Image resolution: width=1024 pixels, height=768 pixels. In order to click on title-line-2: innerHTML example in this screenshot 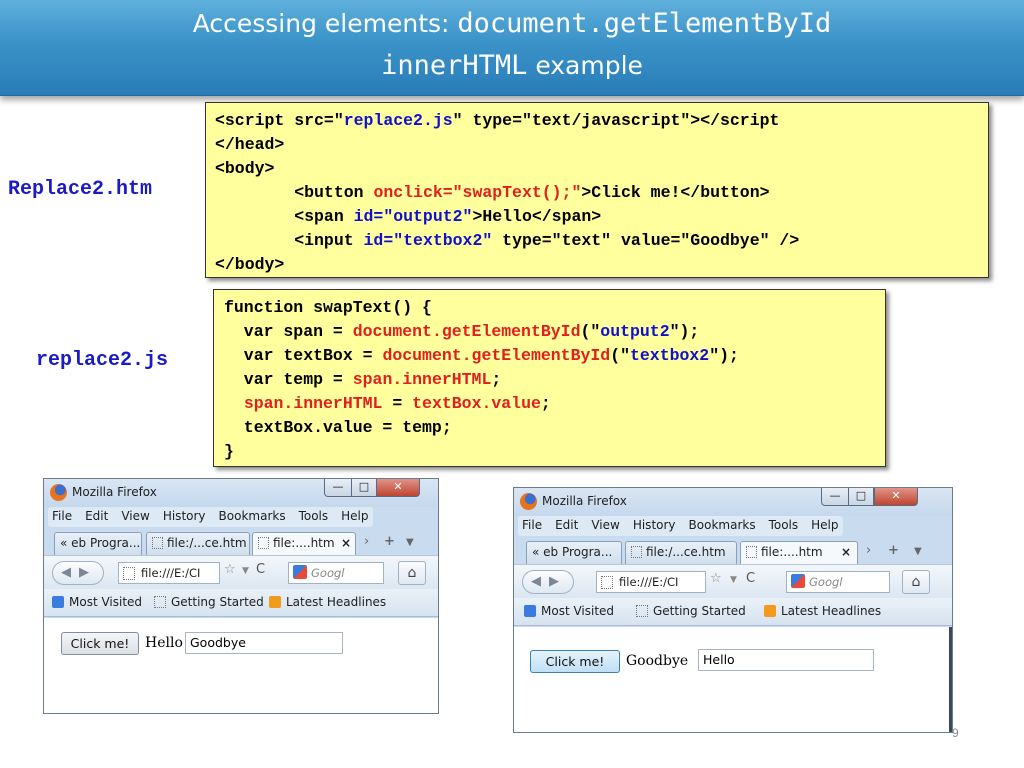, I will do `click(512, 65)`.